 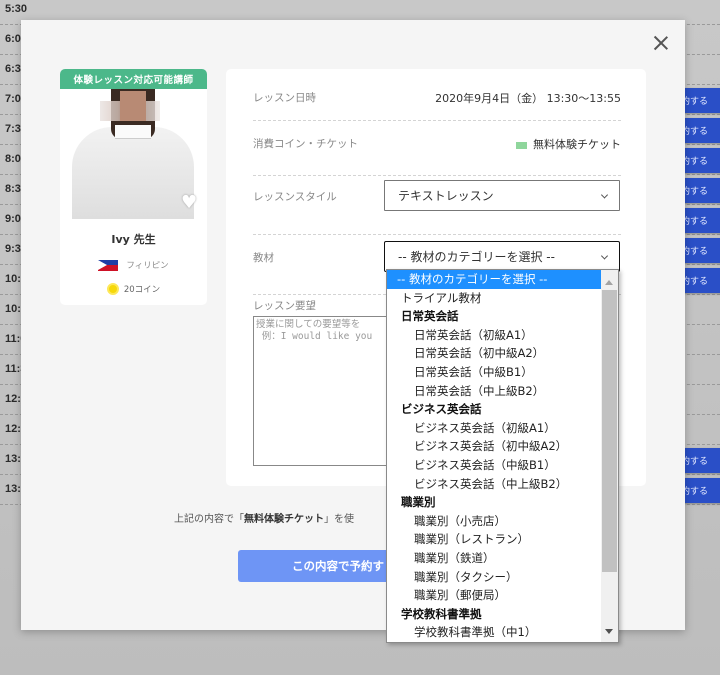 I want to click on teacher-photo: ♥, so click(x=133, y=154).